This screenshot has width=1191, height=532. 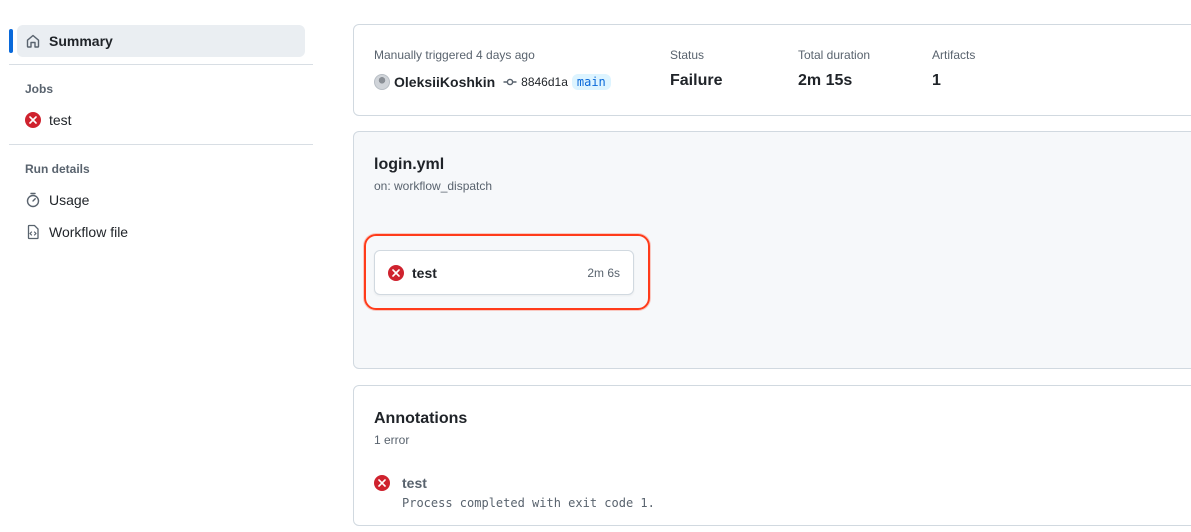 I want to click on home-icon, so click(x=33, y=41).